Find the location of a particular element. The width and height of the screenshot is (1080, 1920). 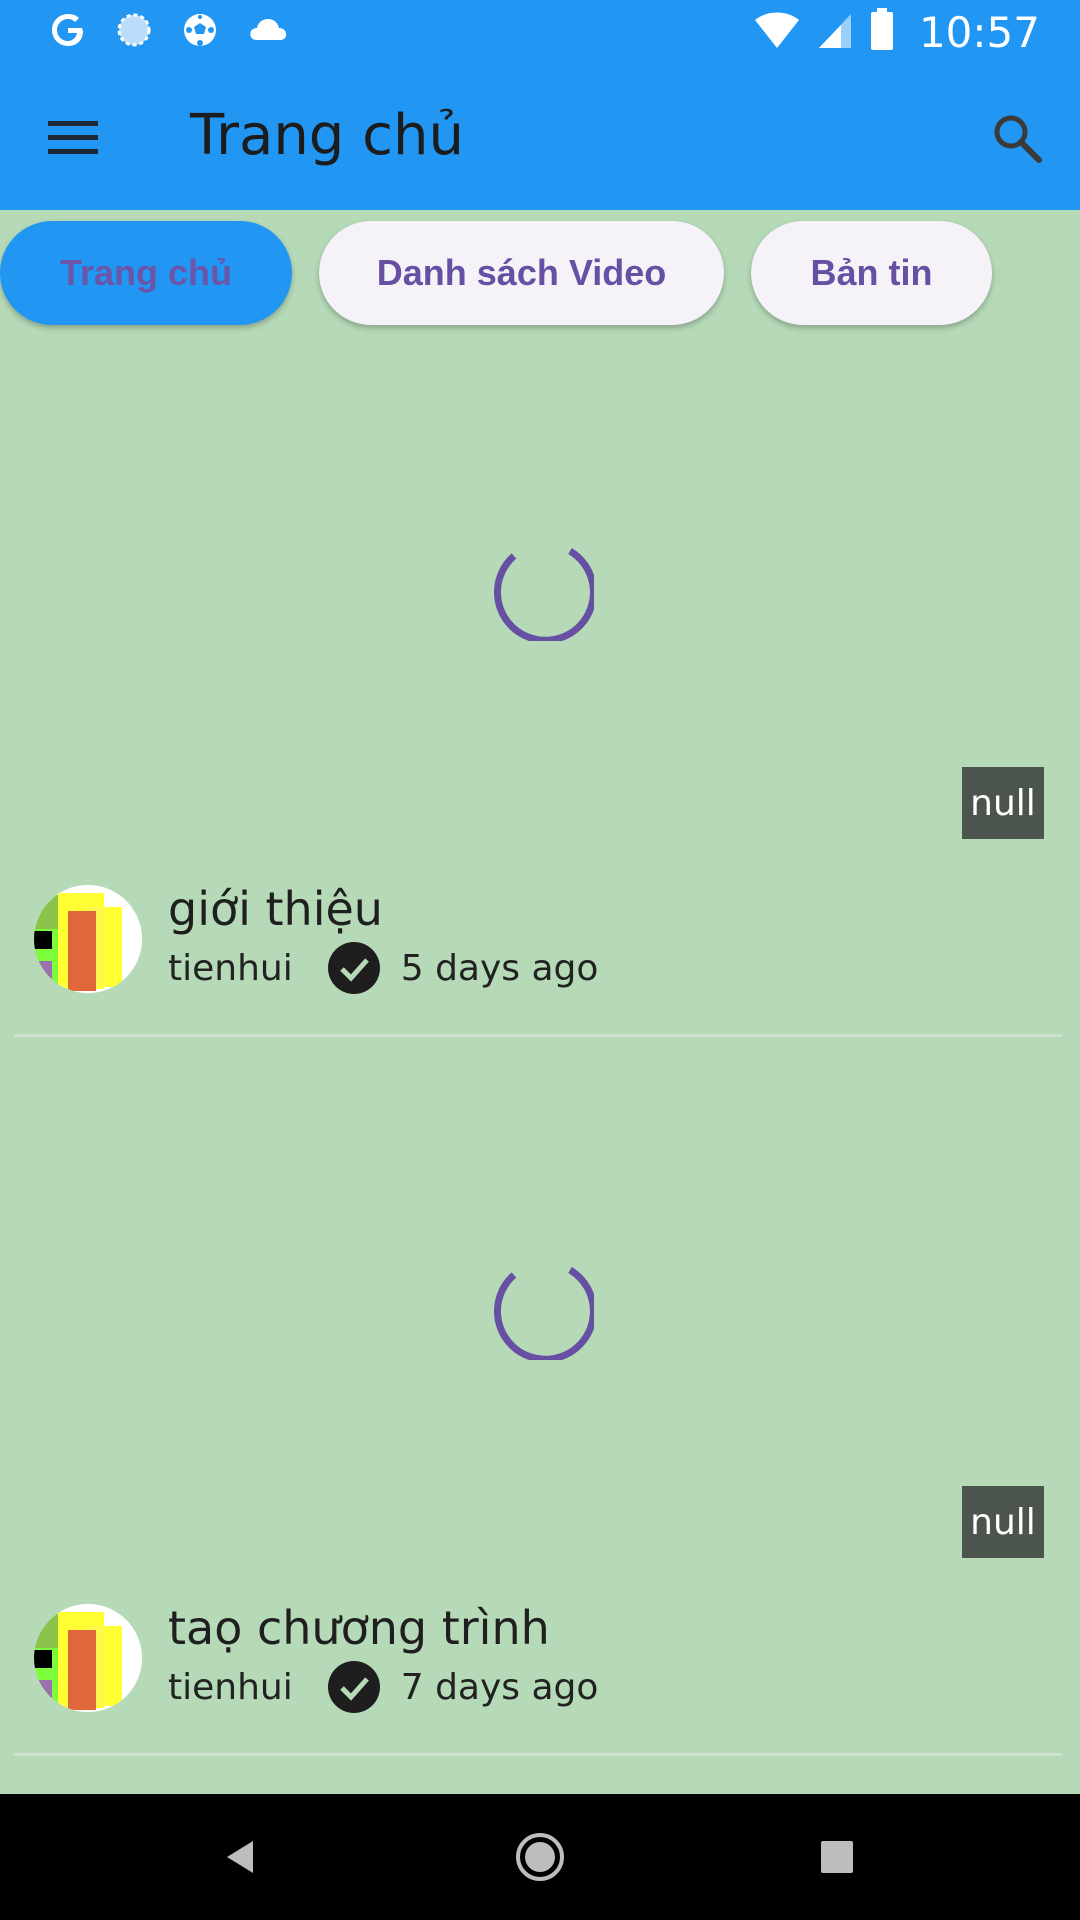

upload-time: 5 days ago is located at coordinates (499, 968).